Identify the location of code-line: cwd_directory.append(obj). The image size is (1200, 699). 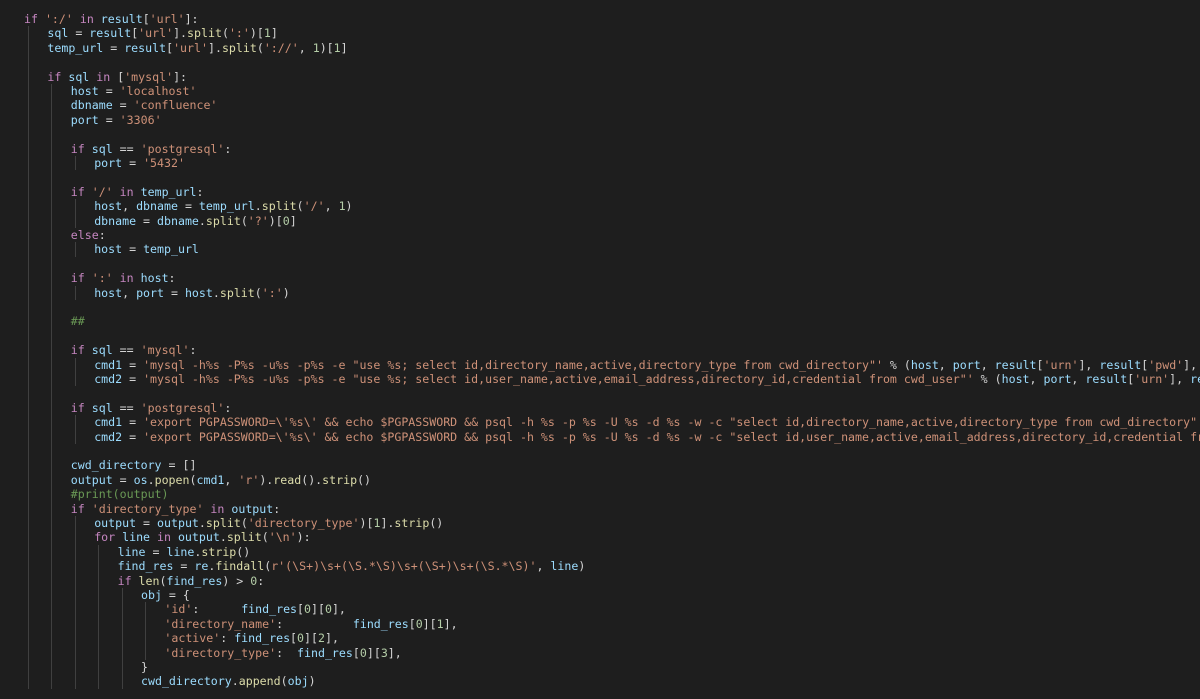
(228, 681).